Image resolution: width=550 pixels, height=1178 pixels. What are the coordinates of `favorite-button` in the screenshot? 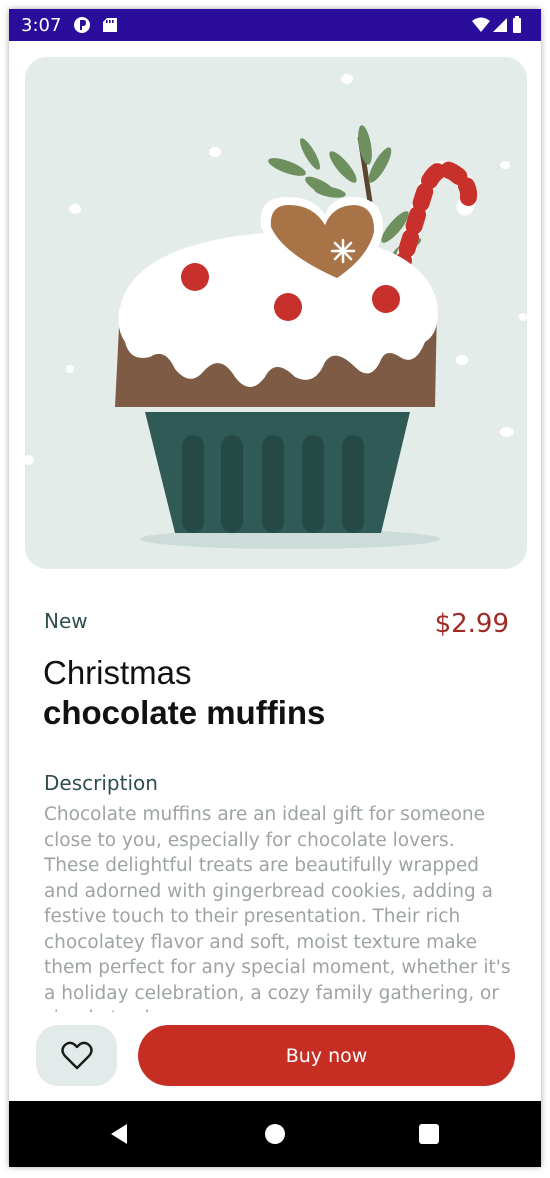 It's located at (76, 1055).